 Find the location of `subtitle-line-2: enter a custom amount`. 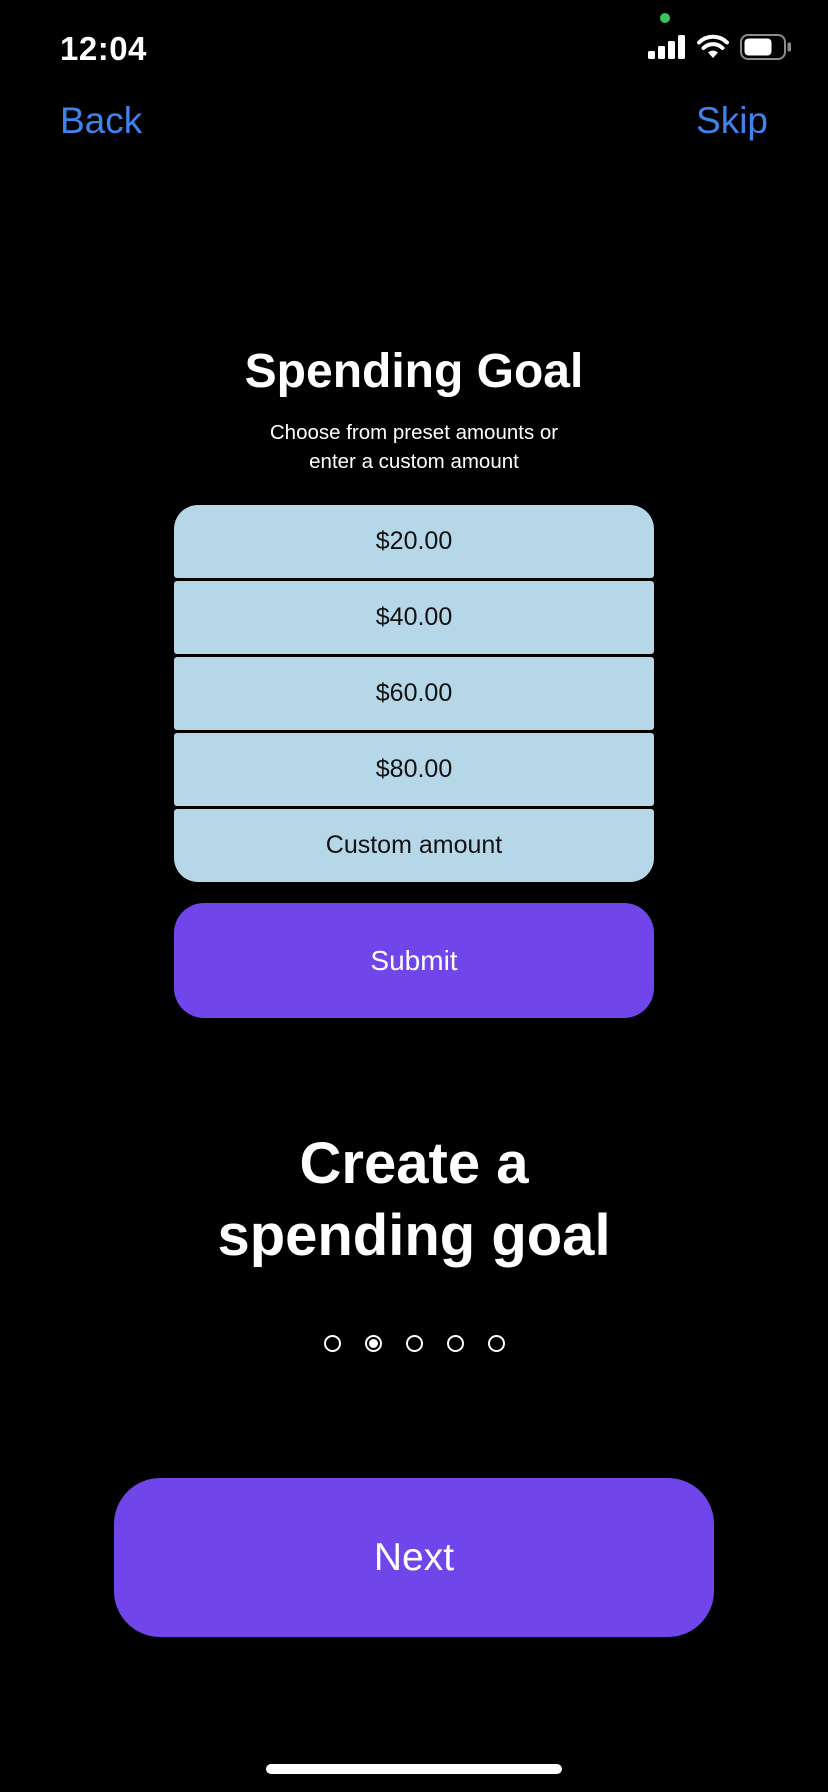

subtitle-line-2: enter a custom amount is located at coordinates (414, 461).